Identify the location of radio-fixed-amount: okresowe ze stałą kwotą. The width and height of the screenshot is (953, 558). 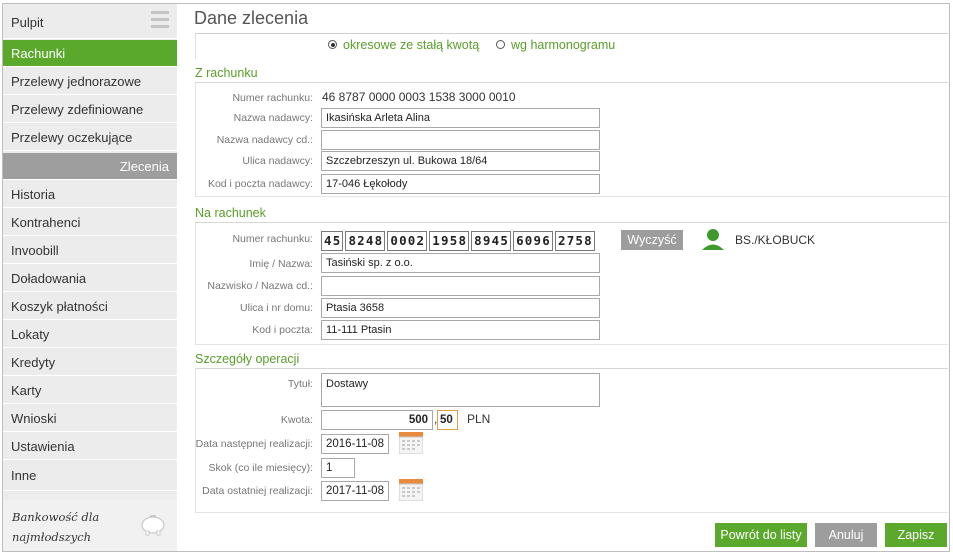
(403, 45).